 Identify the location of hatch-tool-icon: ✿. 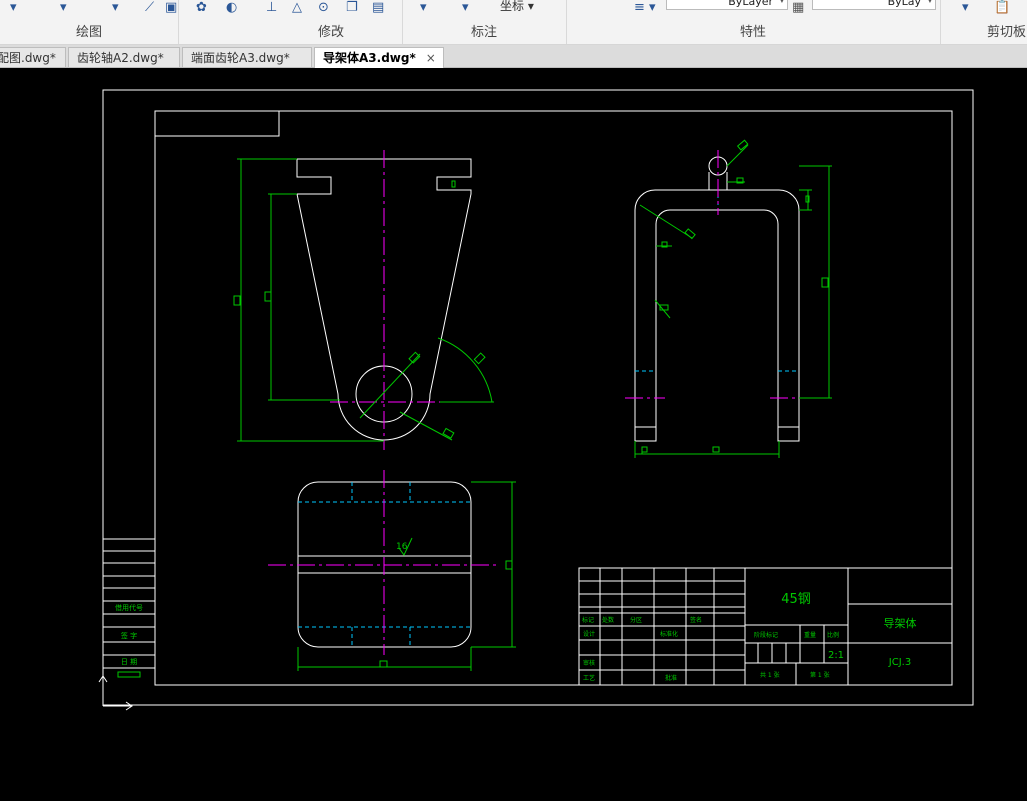
(201, 7).